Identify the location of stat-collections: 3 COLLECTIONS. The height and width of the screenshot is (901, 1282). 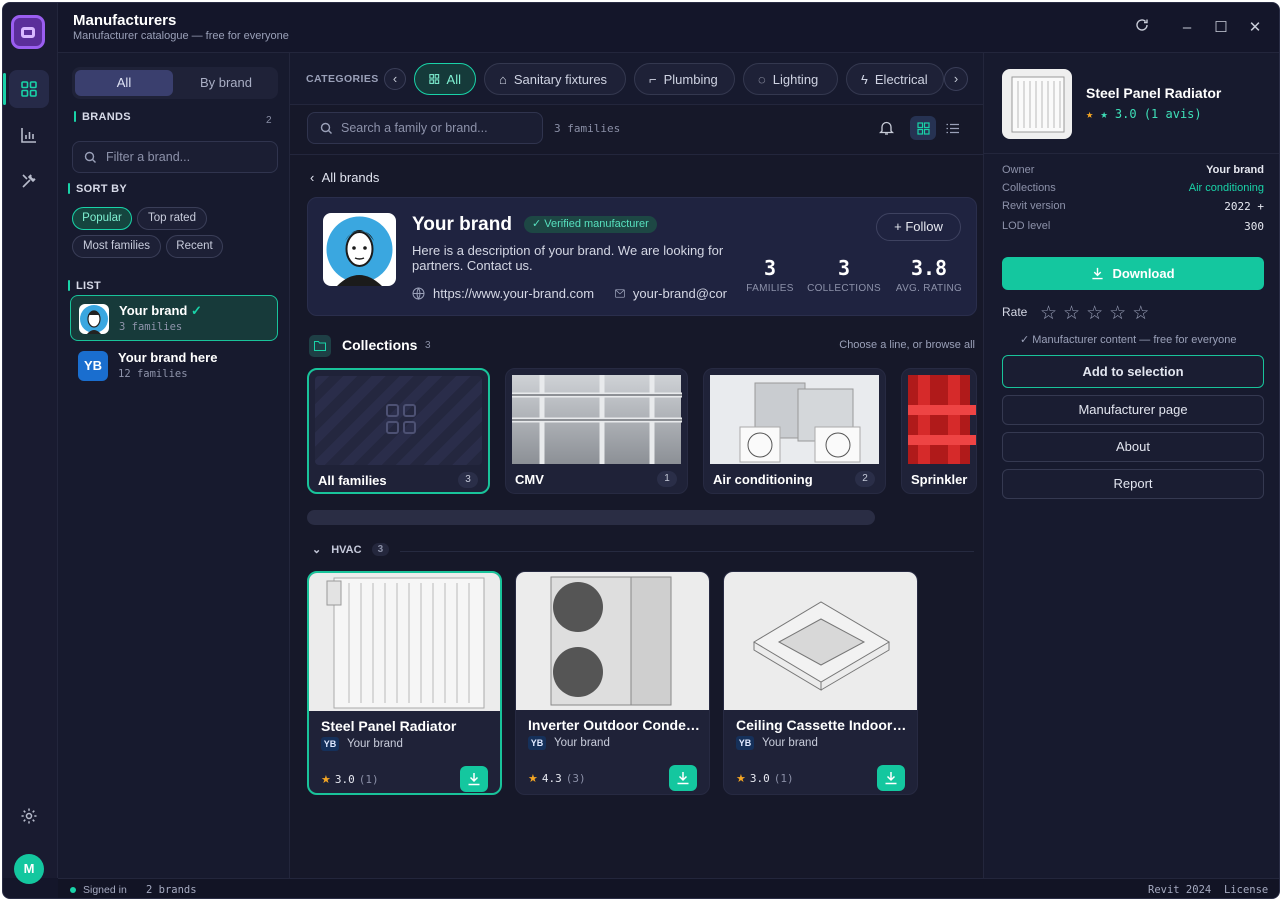
(844, 275).